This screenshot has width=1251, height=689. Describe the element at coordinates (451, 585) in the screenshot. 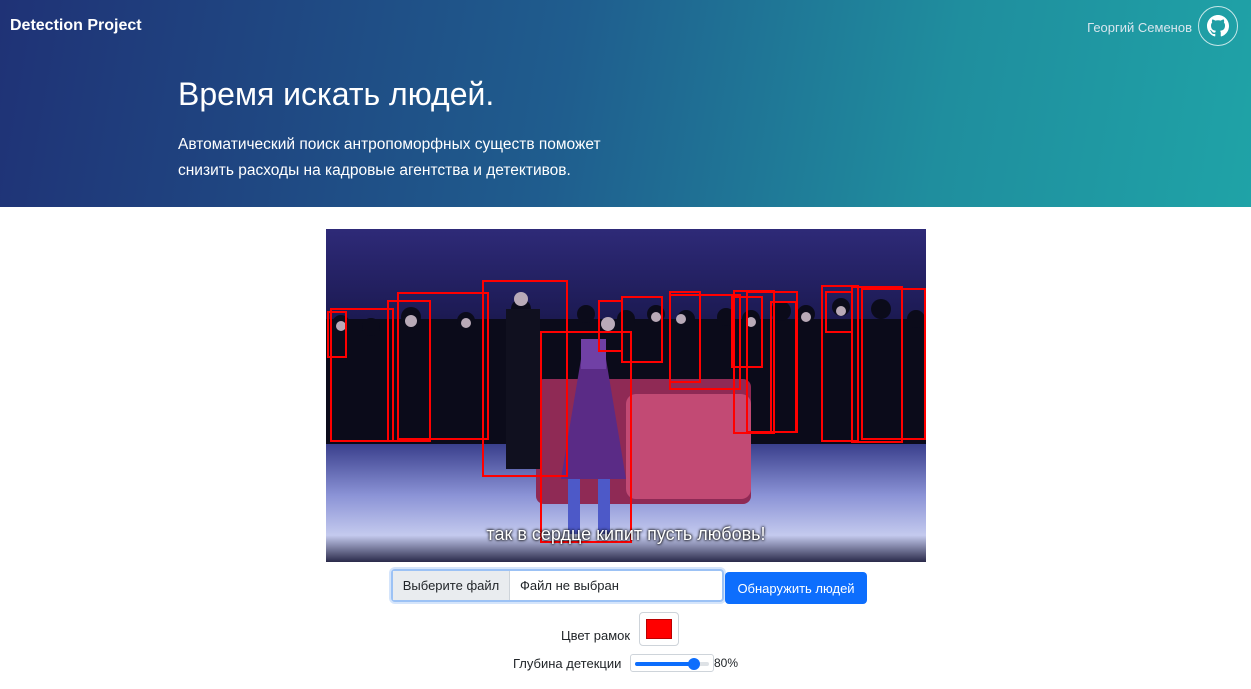

I see `choose-file-button: Выберите файл` at that location.